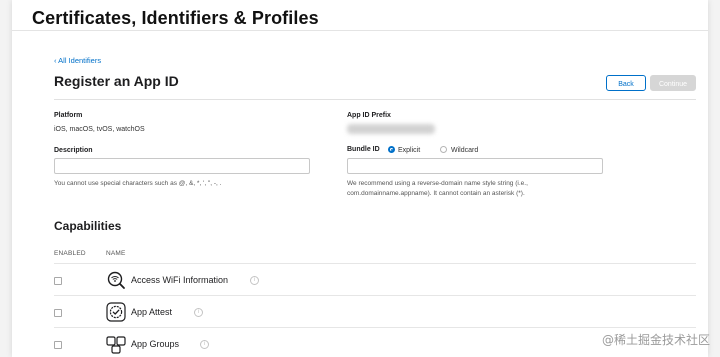  Describe the element at coordinates (626, 83) in the screenshot. I see `back-button: Back` at that location.